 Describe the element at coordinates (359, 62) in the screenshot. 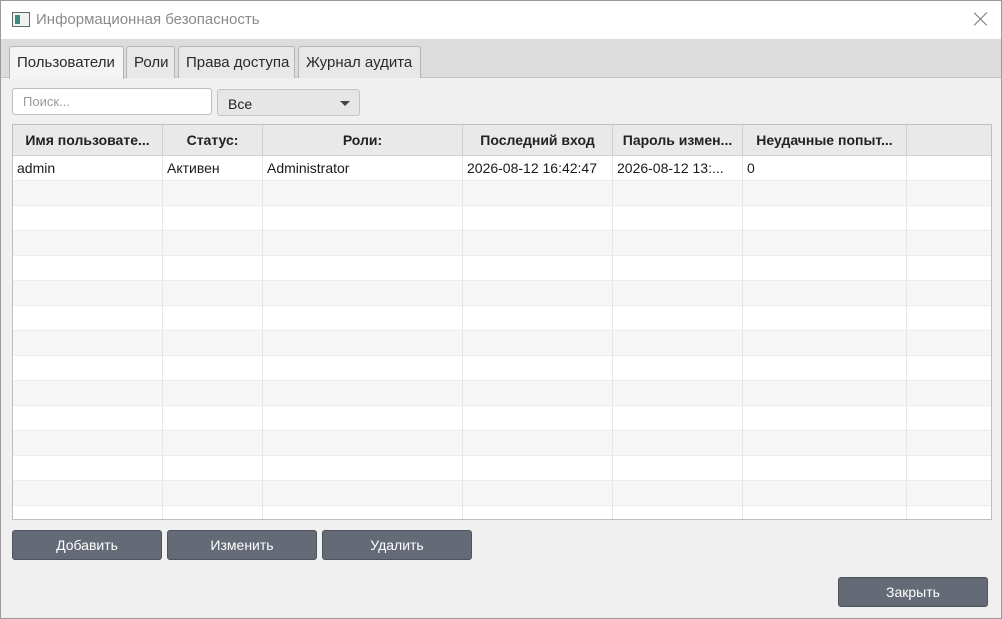

I see `tab-audit-log: Журнал аудита` at that location.